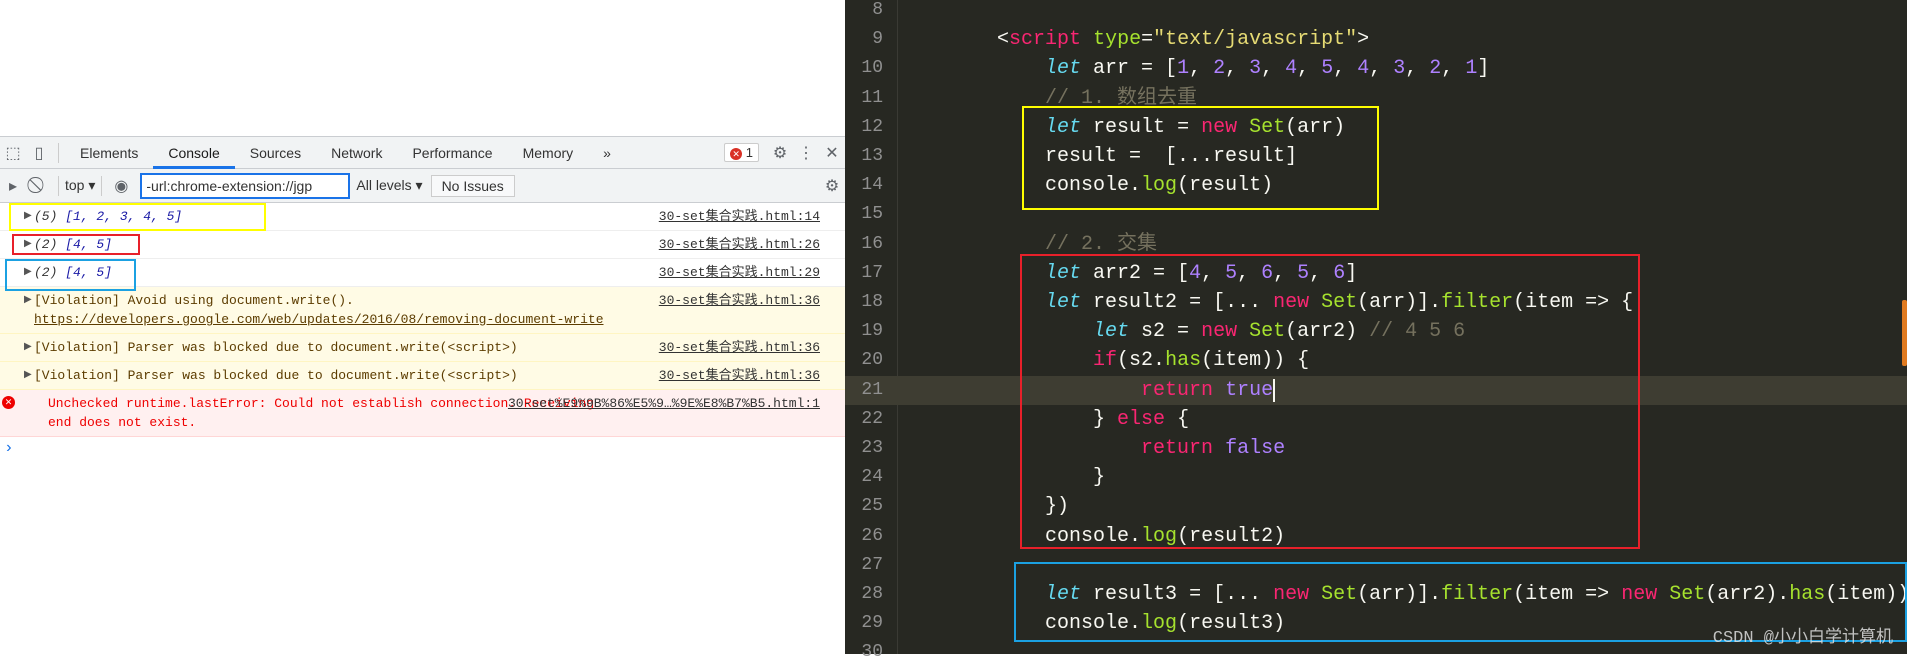 Image resolution: width=1907 pixels, height=667 pixels. I want to click on source-link: 30-set集合实践.html:29, so click(739, 272).